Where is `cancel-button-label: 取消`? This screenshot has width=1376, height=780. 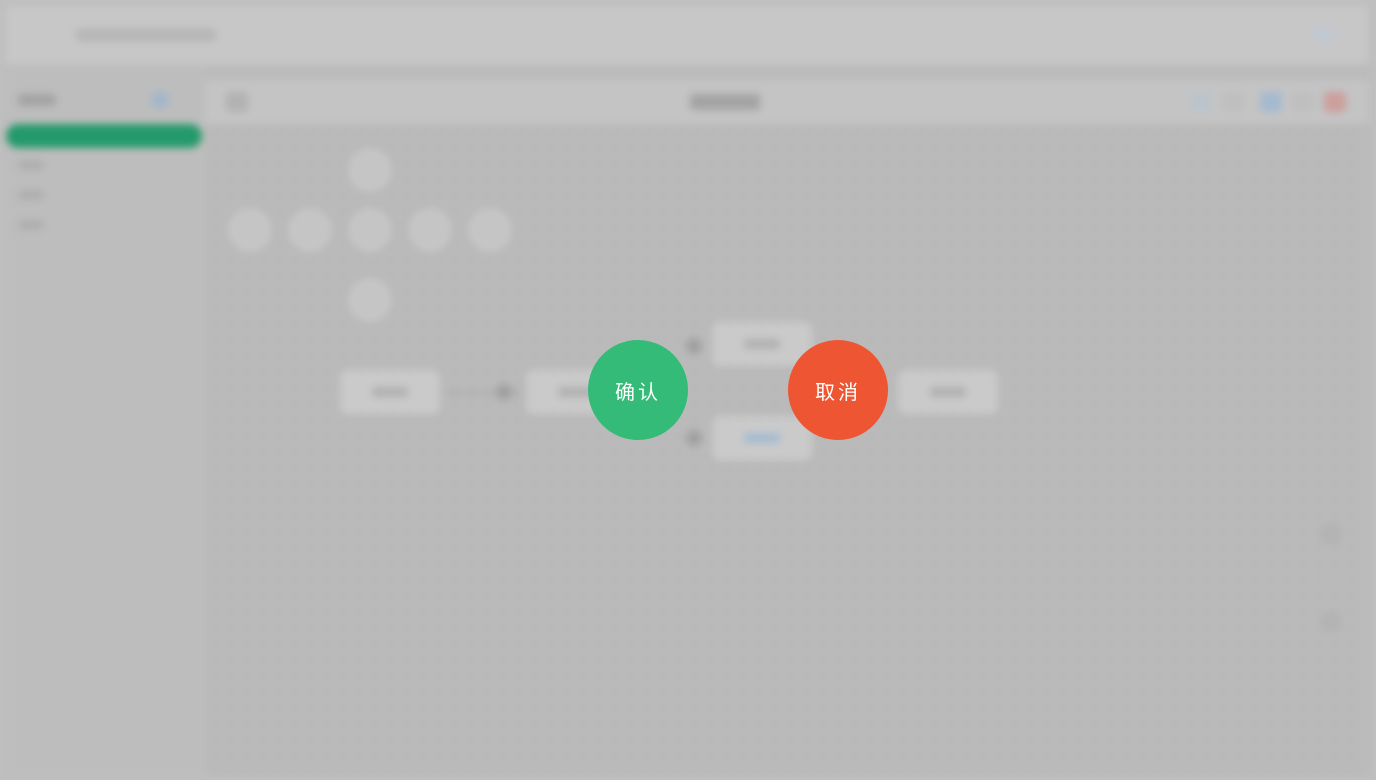
cancel-button-label: 取消 is located at coordinates (838, 391).